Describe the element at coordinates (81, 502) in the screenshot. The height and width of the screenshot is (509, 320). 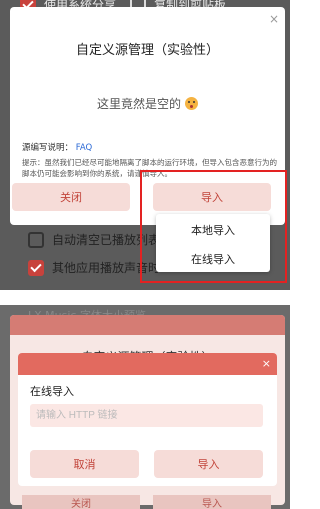
I see `dimmed-close-button: 关闭` at that location.